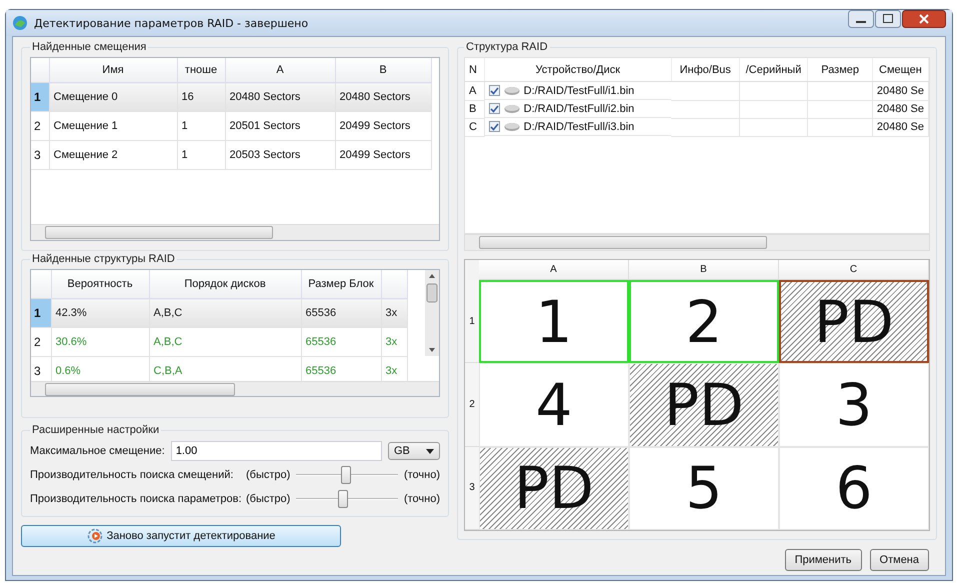  I want to click on column-header: Устройство/Диск, so click(578, 70).